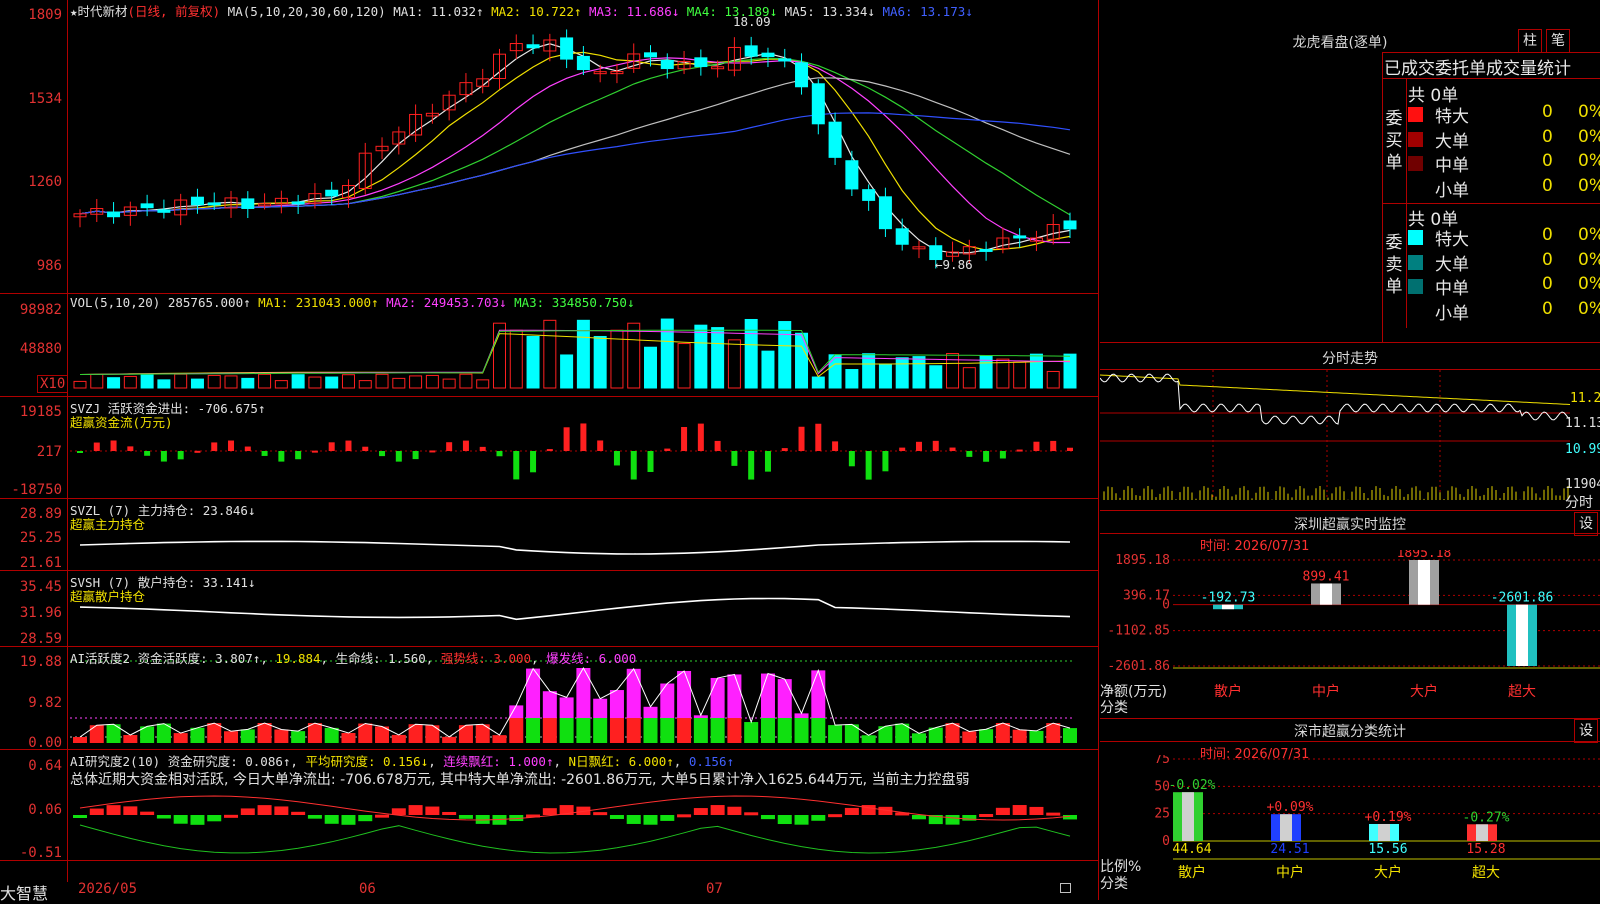 The height and width of the screenshot is (904, 1600). I want to click on szcls-title: 深市超赢分类统计, so click(1350, 732).